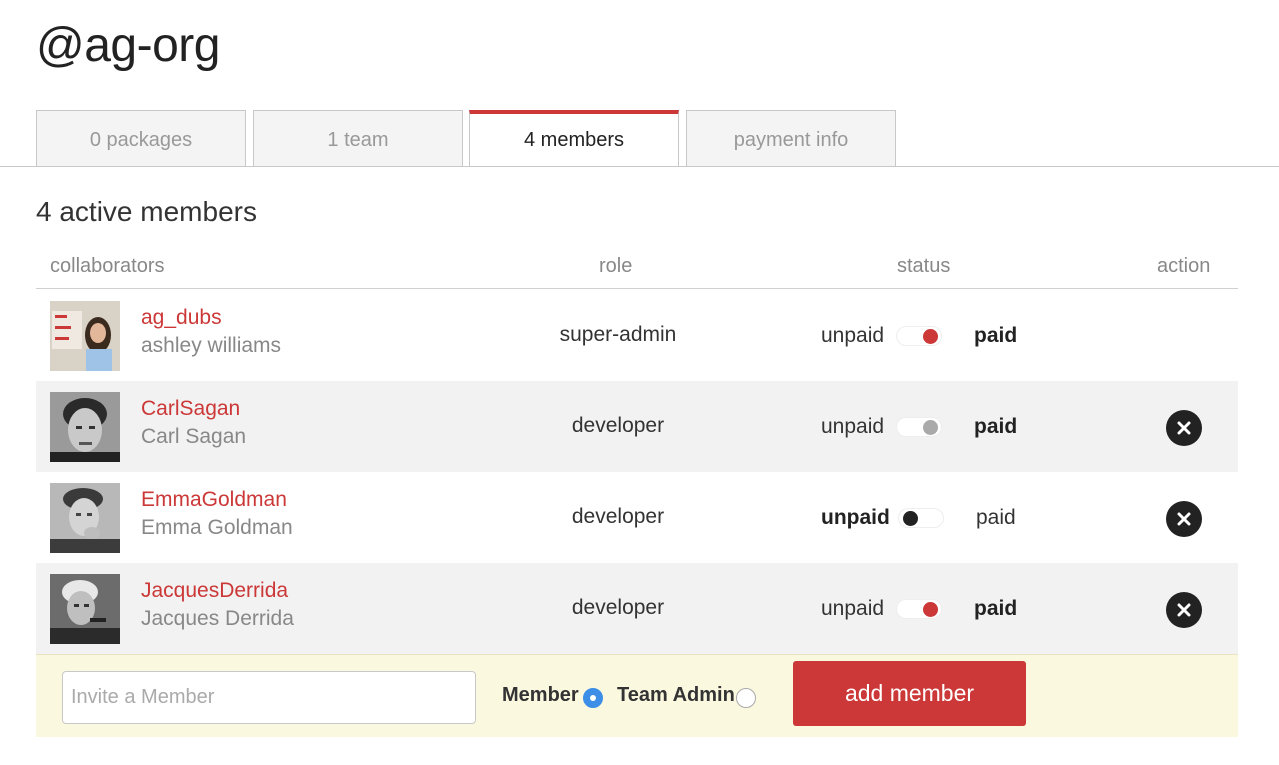  Describe the element at coordinates (194, 436) in the screenshot. I see `member-fullname: Carl Sagan` at that location.